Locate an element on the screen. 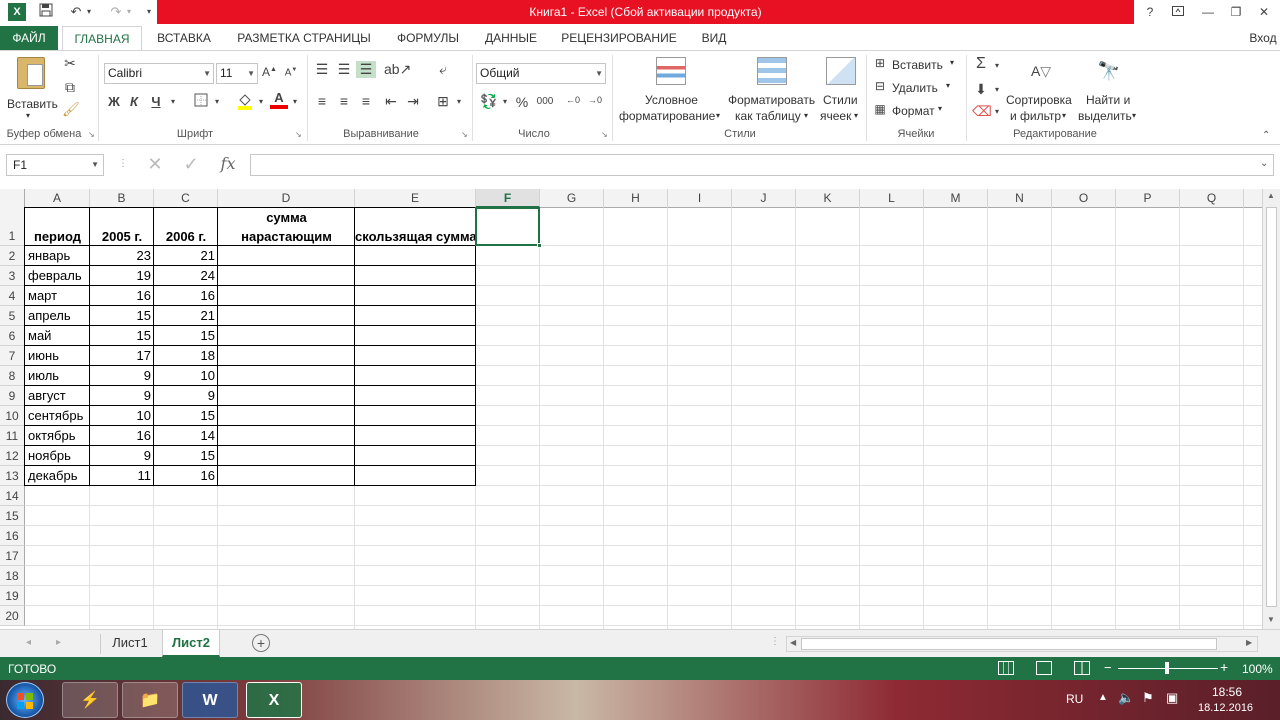 The height and width of the screenshot is (722, 1280). cell-b11: 16 is located at coordinates (122, 436).